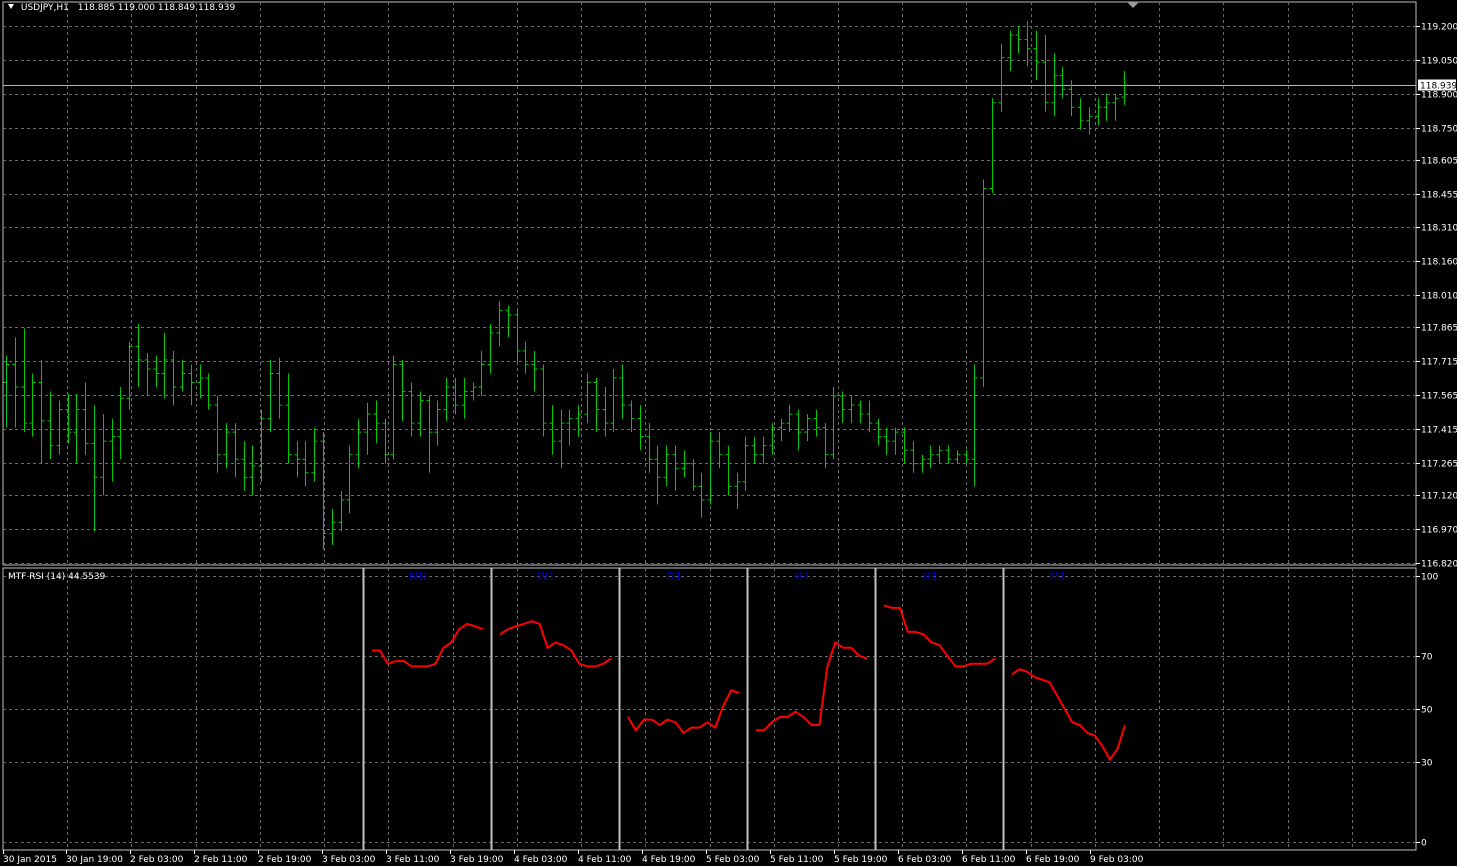 The image size is (1457, 866). What do you see at coordinates (30, 860) in the screenshot?
I see `time-tick-label: 30 Jan 2015` at bounding box center [30, 860].